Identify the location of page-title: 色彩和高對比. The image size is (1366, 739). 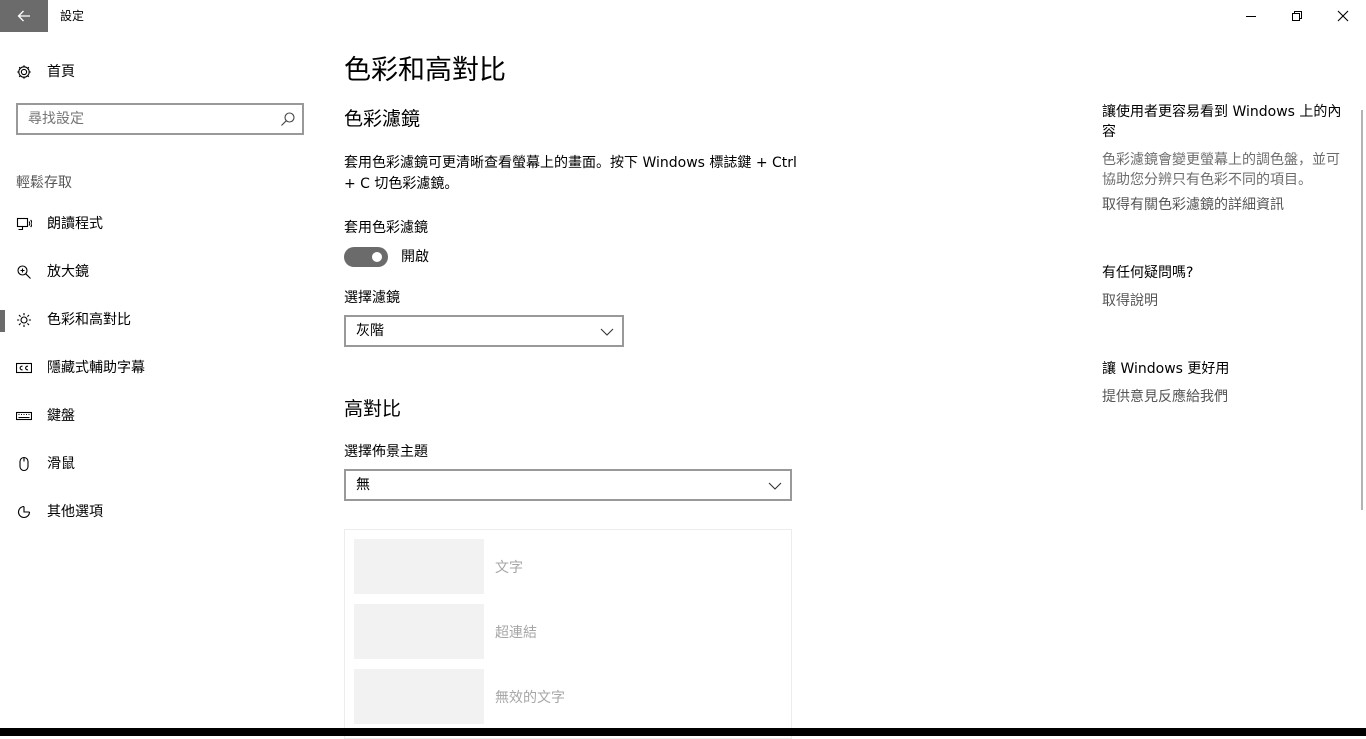
(425, 70).